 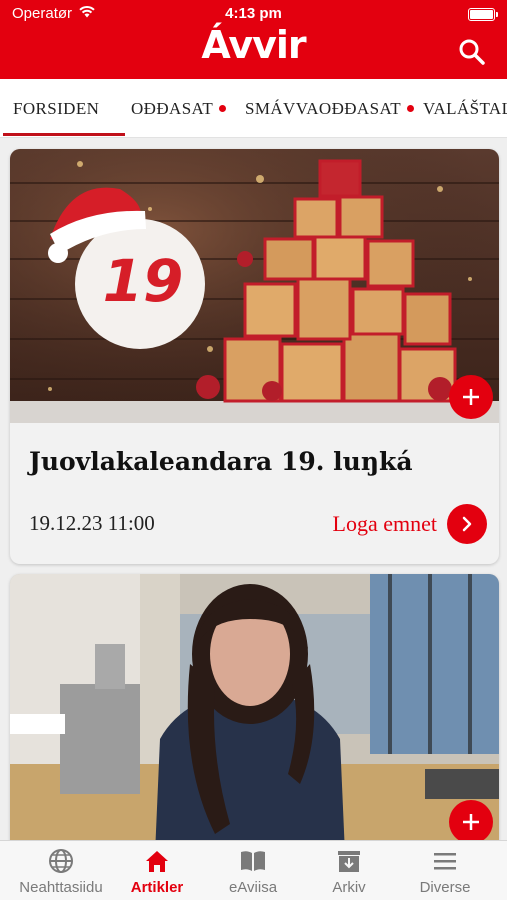 I want to click on status-time: 4:13 pm, so click(x=253, y=13).